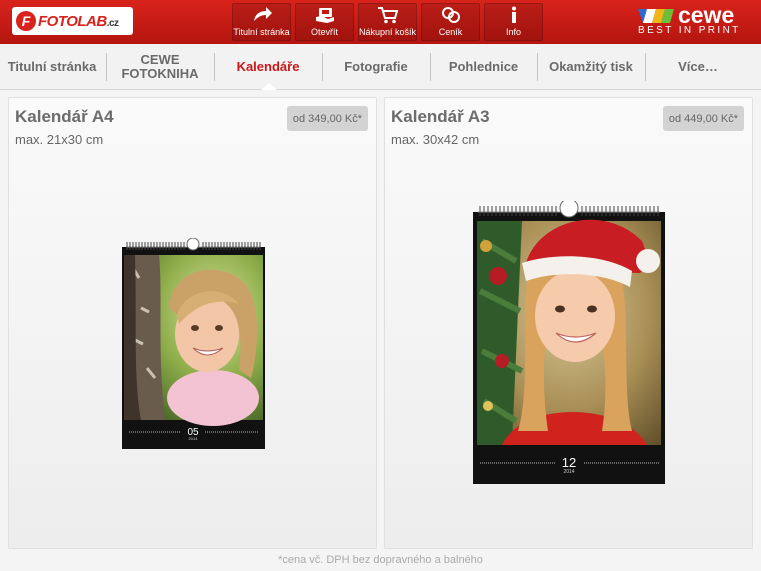 This screenshot has height=571, width=761. What do you see at coordinates (52, 67) in the screenshot?
I see `tab-home: Titulní stránka` at bounding box center [52, 67].